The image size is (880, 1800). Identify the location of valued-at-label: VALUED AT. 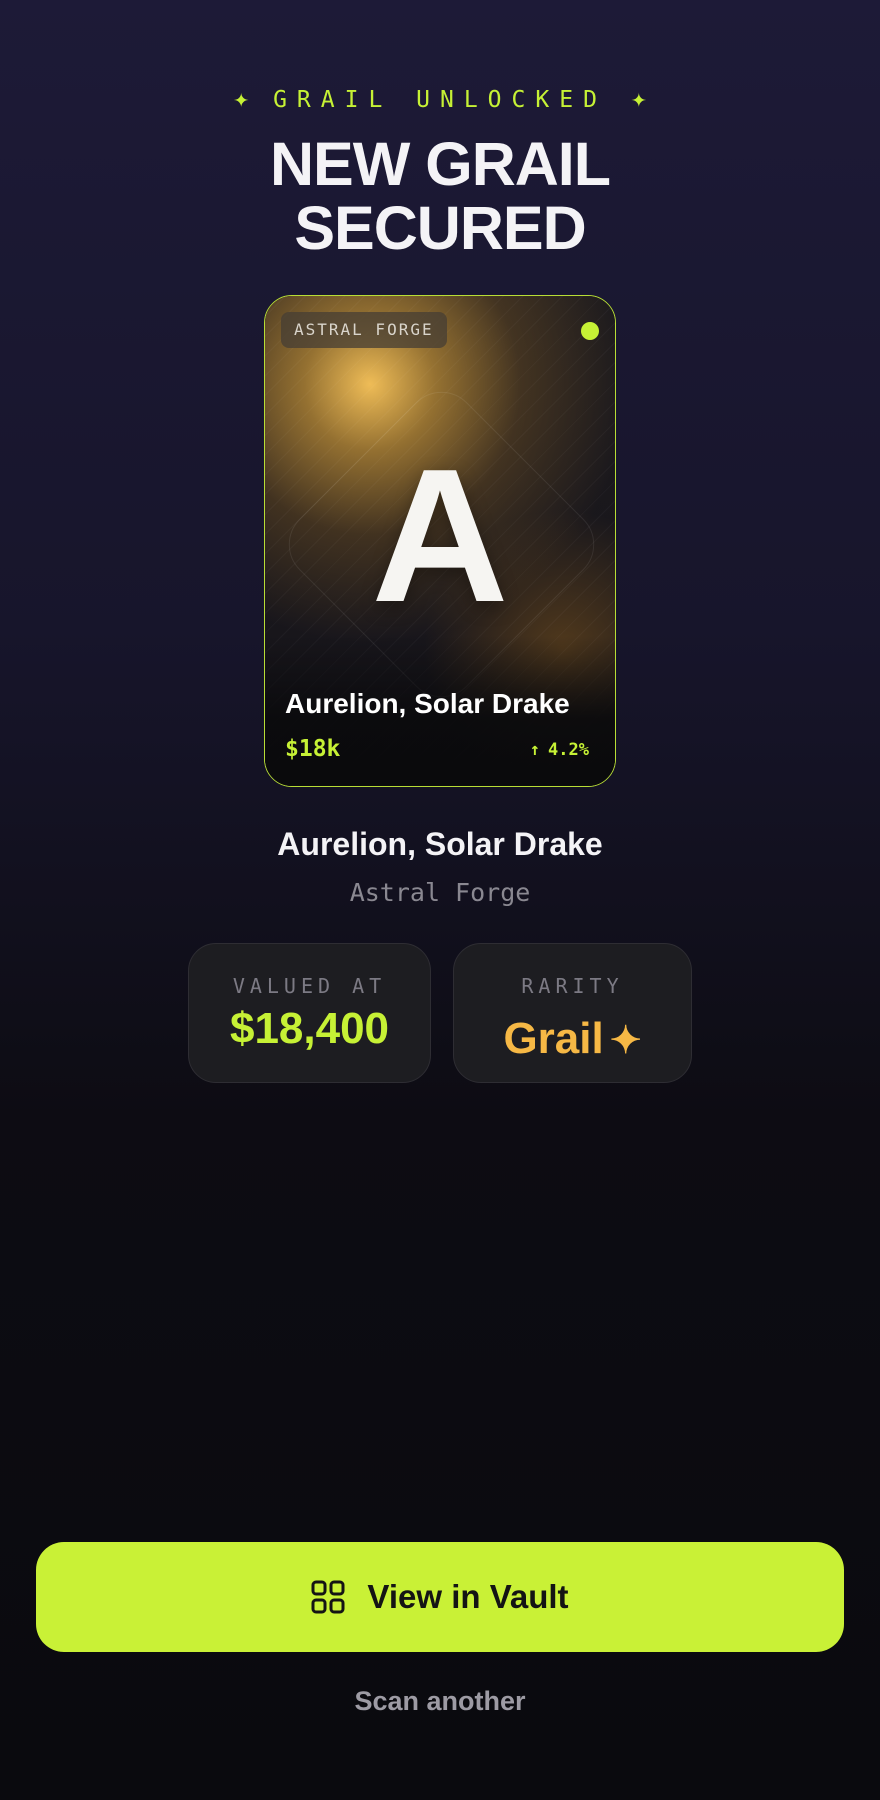
(309, 986).